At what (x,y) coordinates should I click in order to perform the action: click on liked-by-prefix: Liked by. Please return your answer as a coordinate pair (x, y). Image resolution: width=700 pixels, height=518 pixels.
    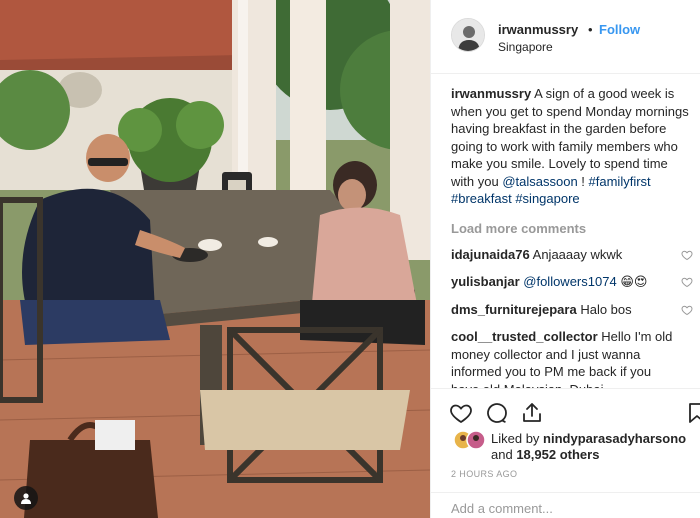
    Looking at the image, I should click on (515, 438).